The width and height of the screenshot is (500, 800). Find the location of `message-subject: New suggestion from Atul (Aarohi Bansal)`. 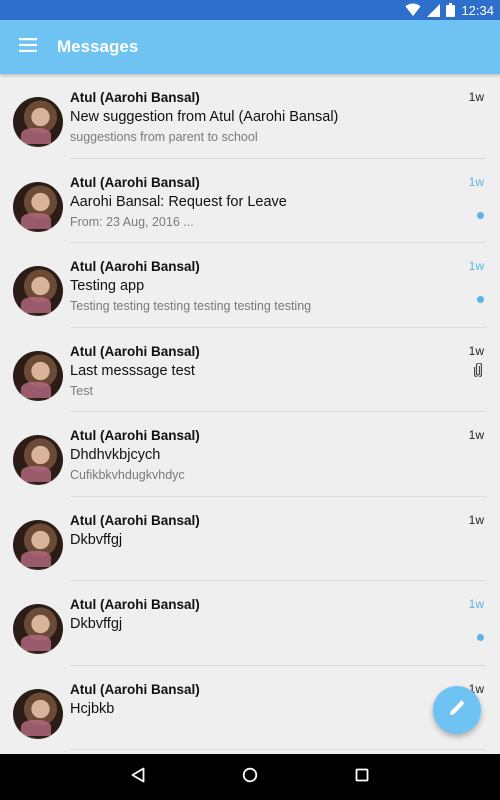

message-subject: New suggestion from Atul (Aarohi Bansal) is located at coordinates (204, 117).